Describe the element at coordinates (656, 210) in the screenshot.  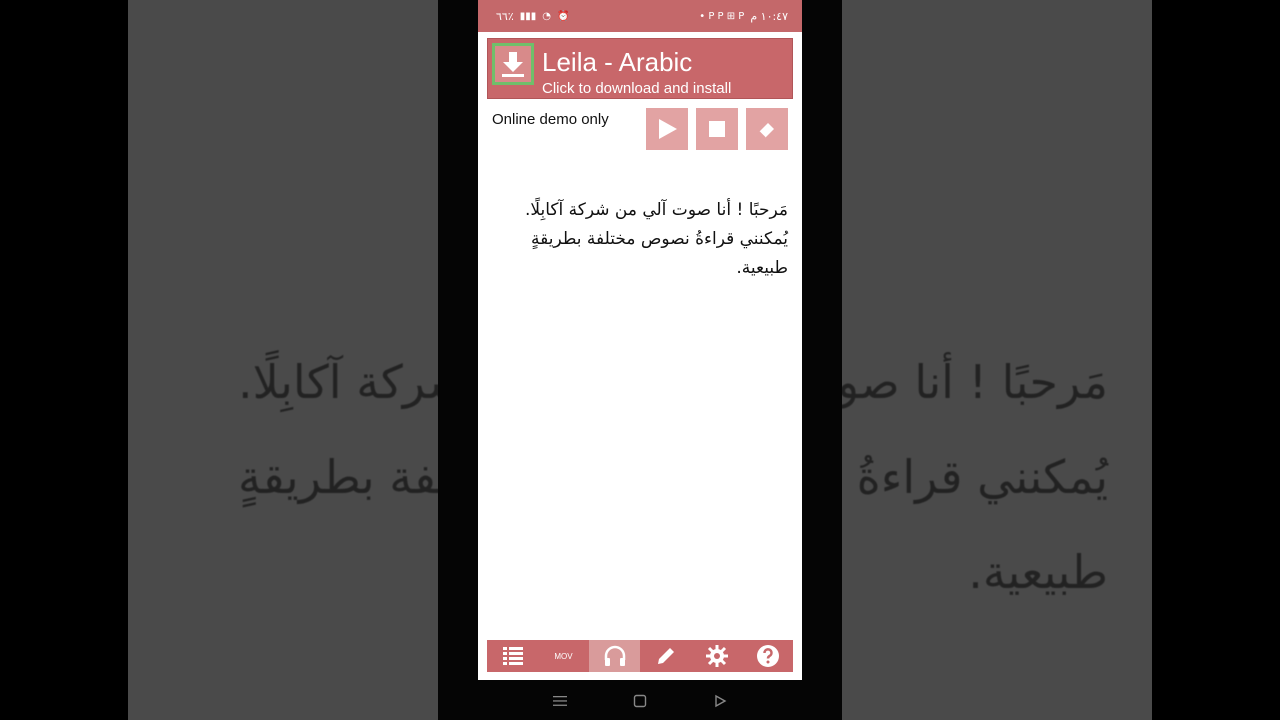
I see `text-line: مَرحبًا ! أنا صوت آلي من شركة آكابِلًا.` at that location.